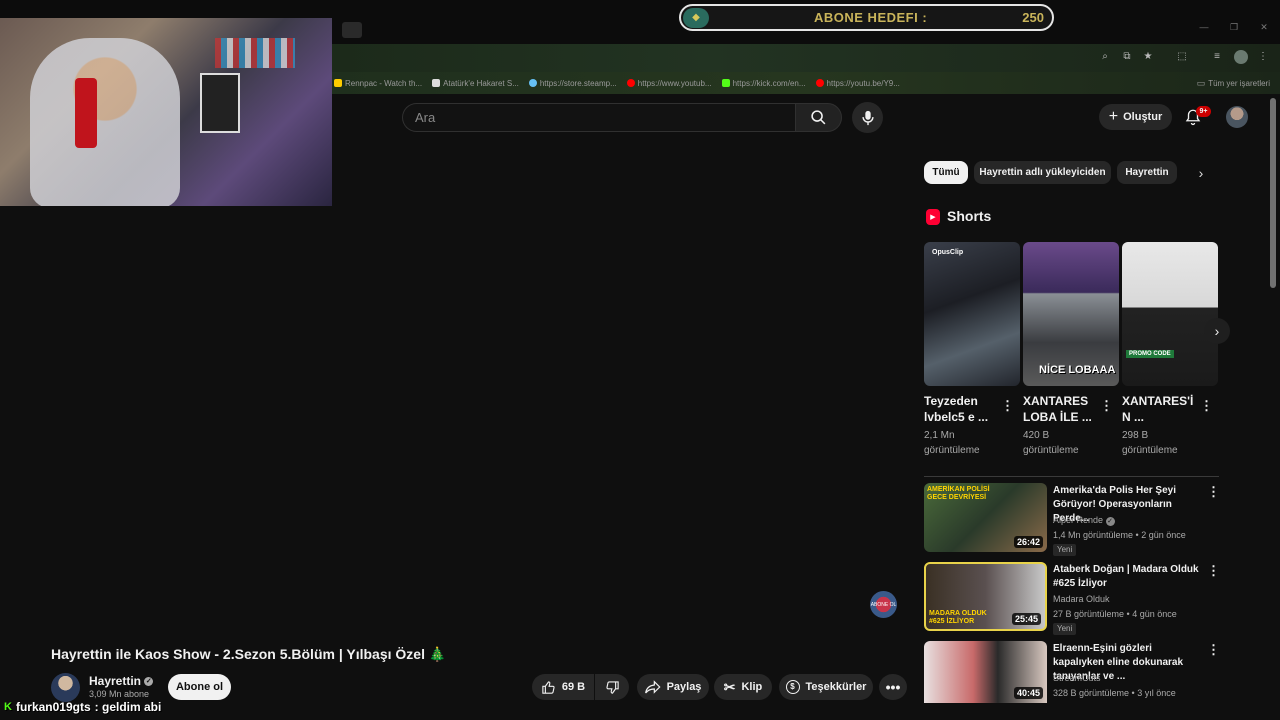 The height and width of the screenshot is (720, 1280). I want to click on install-app-icon: ⧉, so click(1127, 57).